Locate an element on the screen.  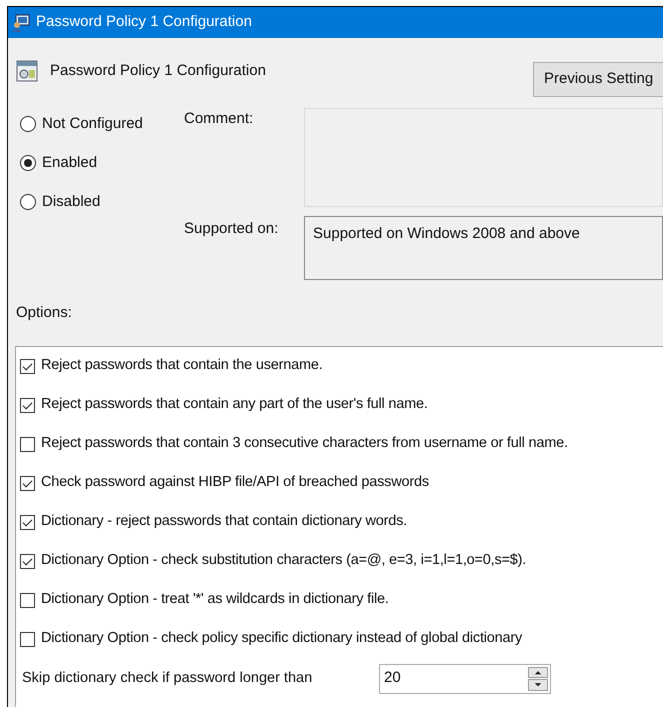
supported-on-label: Supported on: is located at coordinates (232, 229).